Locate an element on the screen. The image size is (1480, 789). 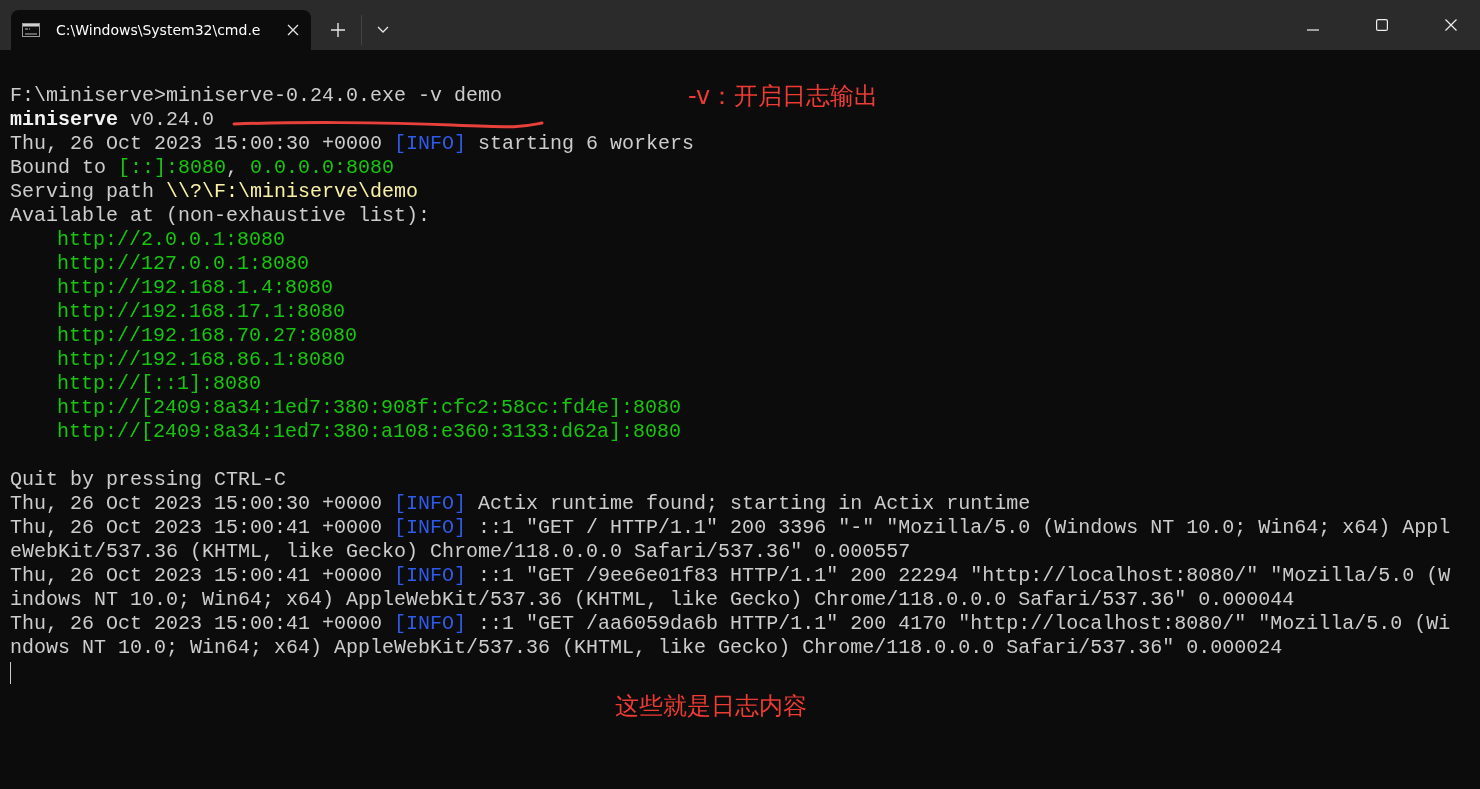
terminal-text: miniserve is located at coordinates (64, 119).